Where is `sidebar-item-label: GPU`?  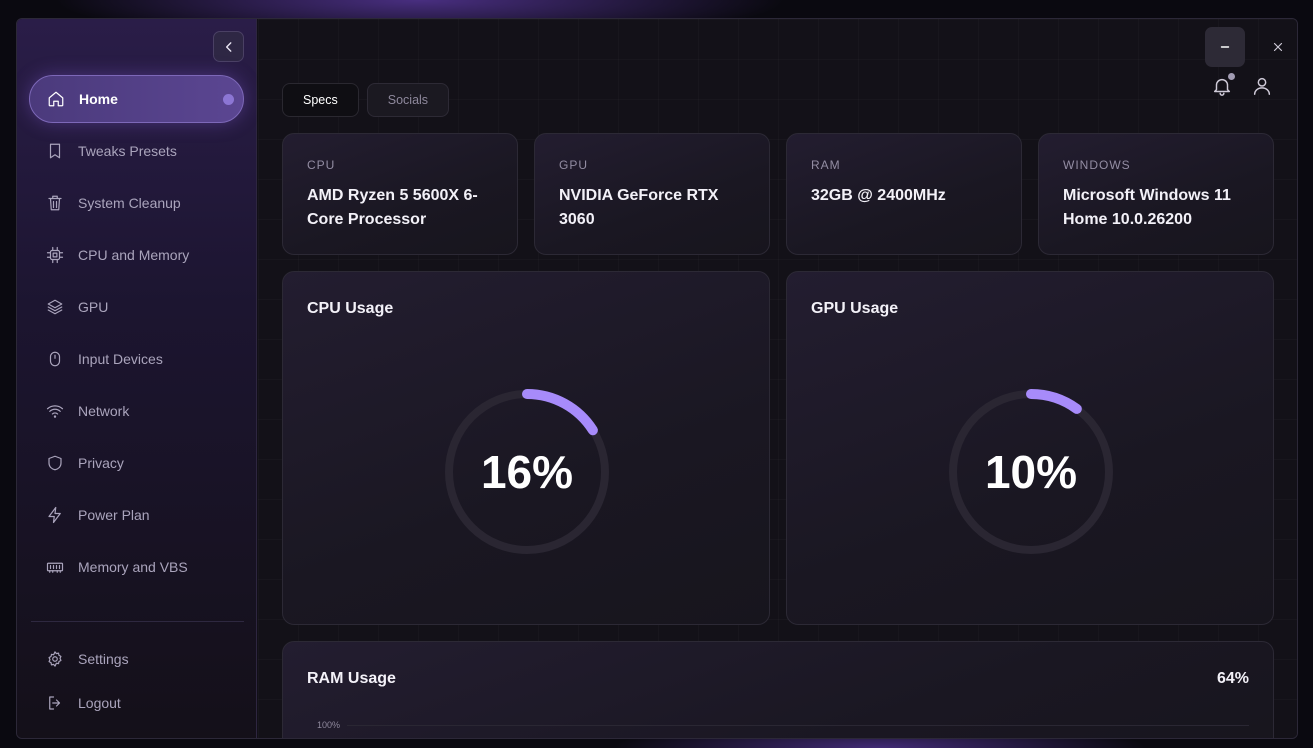
sidebar-item-label: GPU is located at coordinates (93, 307).